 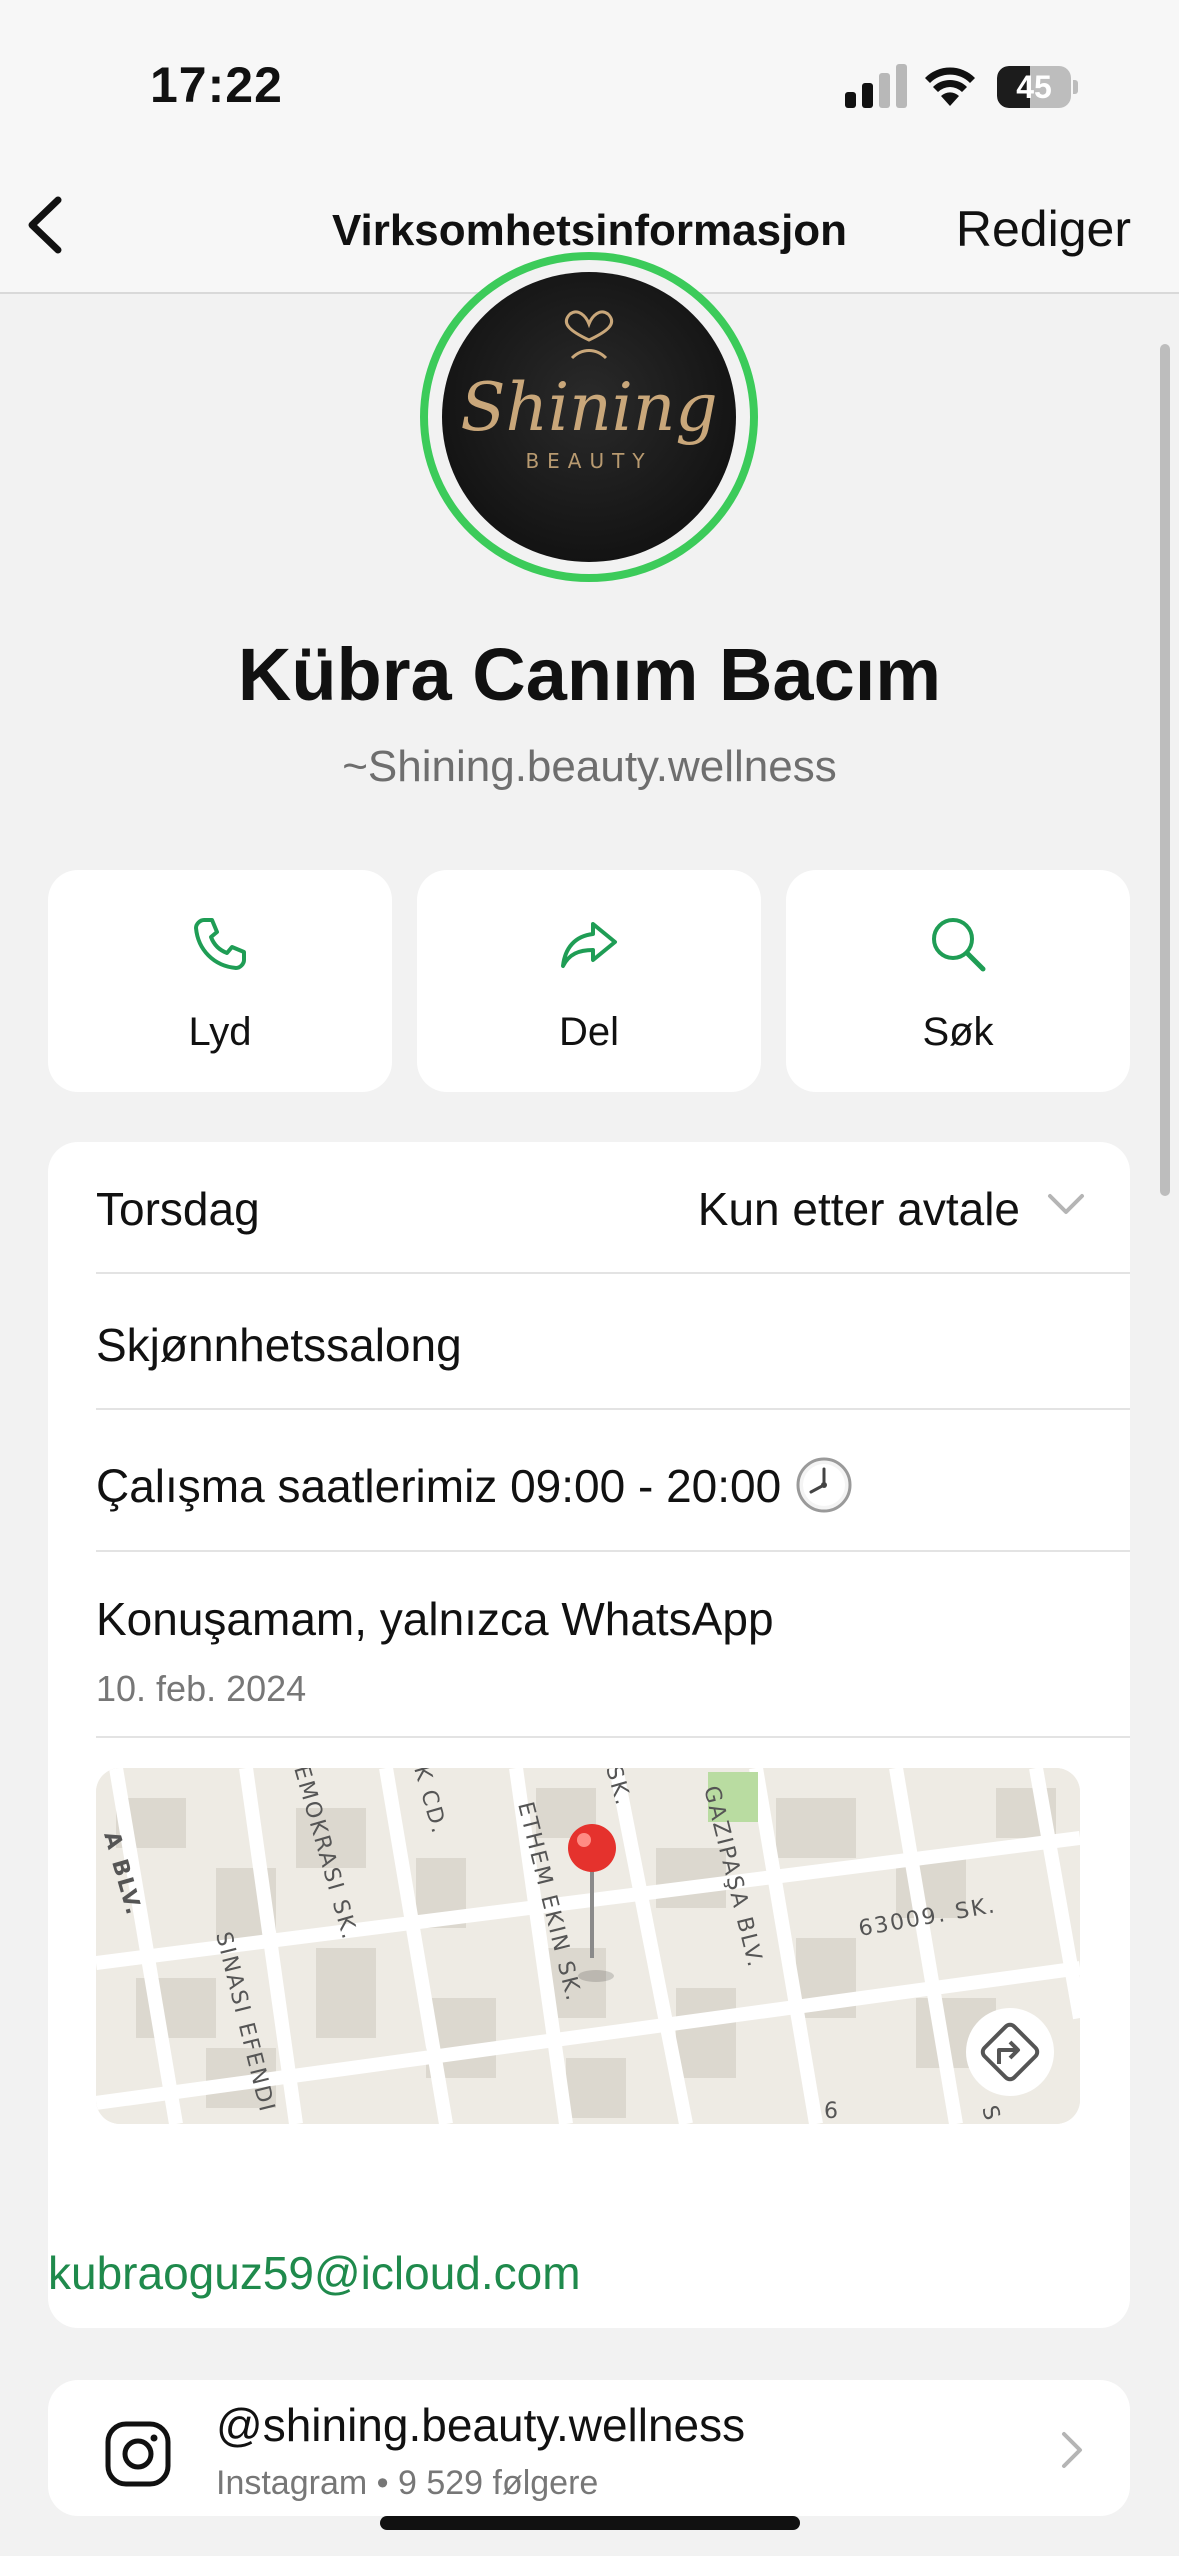 What do you see at coordinates (589, 674) in the screenshot?
I see `profile-name: Kübra Canım Bacım` at bounding box center [589, 674].